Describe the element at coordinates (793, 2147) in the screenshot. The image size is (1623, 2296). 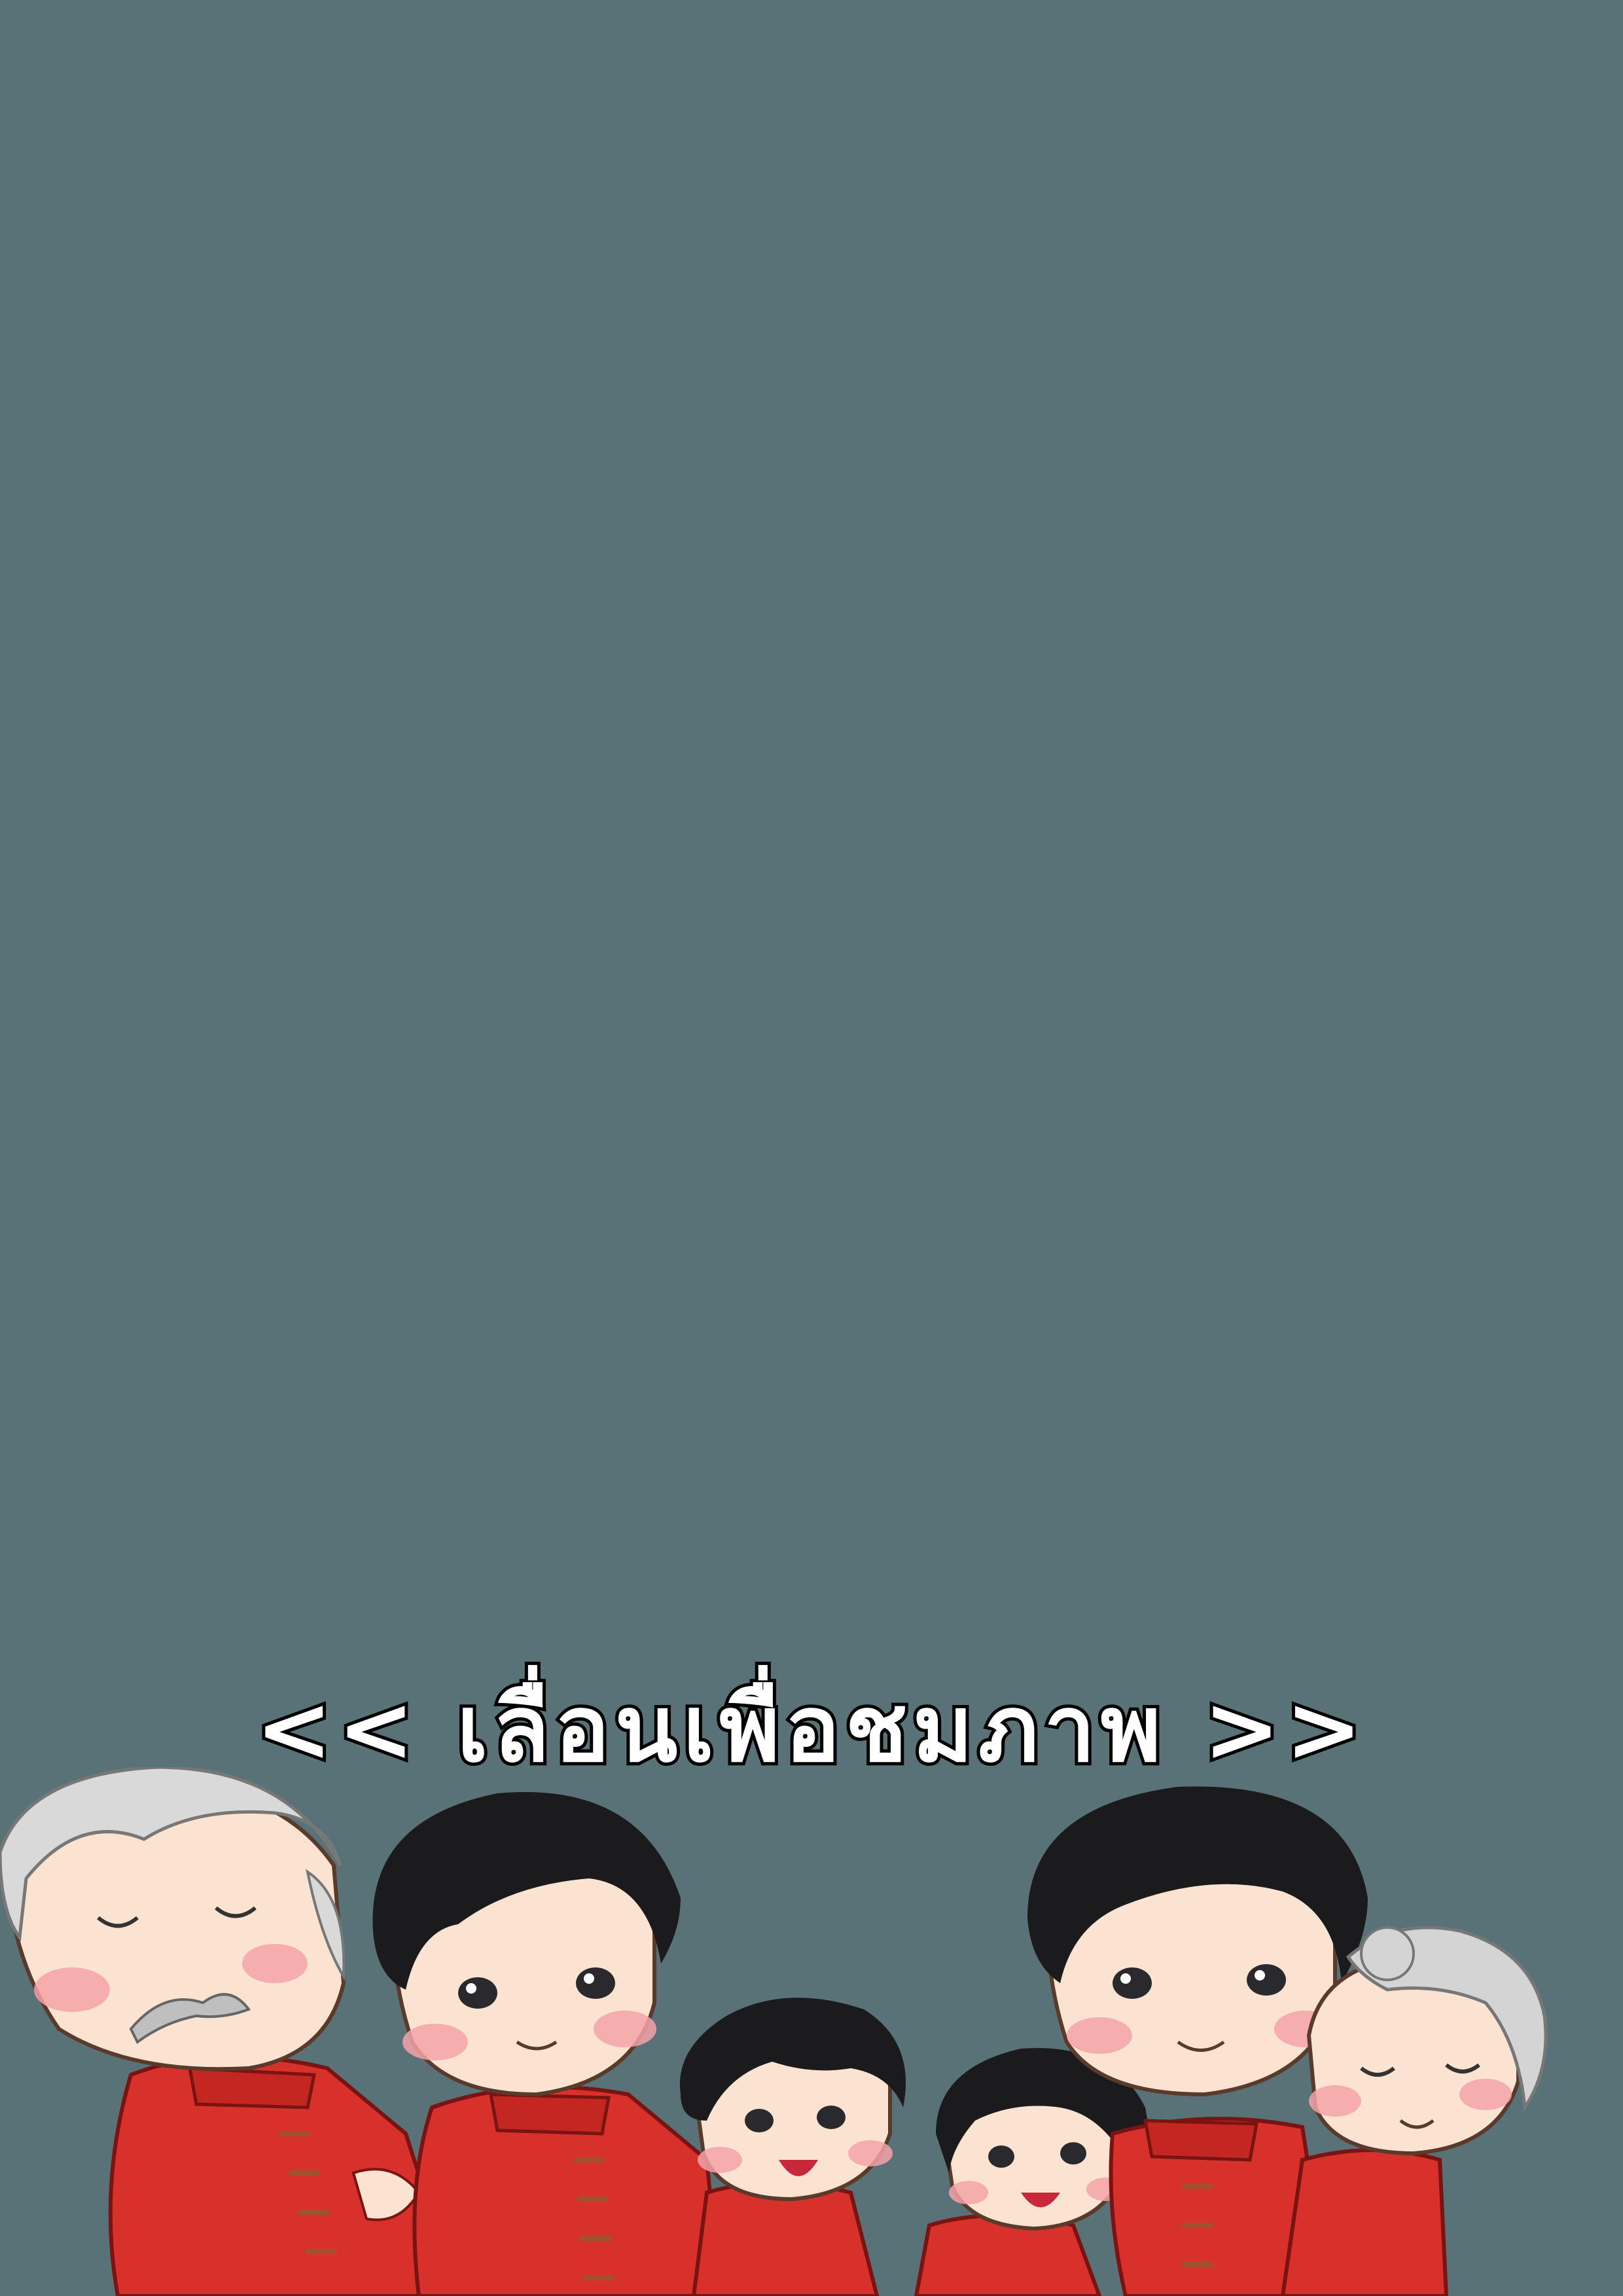
I see `son-figure` at that location.